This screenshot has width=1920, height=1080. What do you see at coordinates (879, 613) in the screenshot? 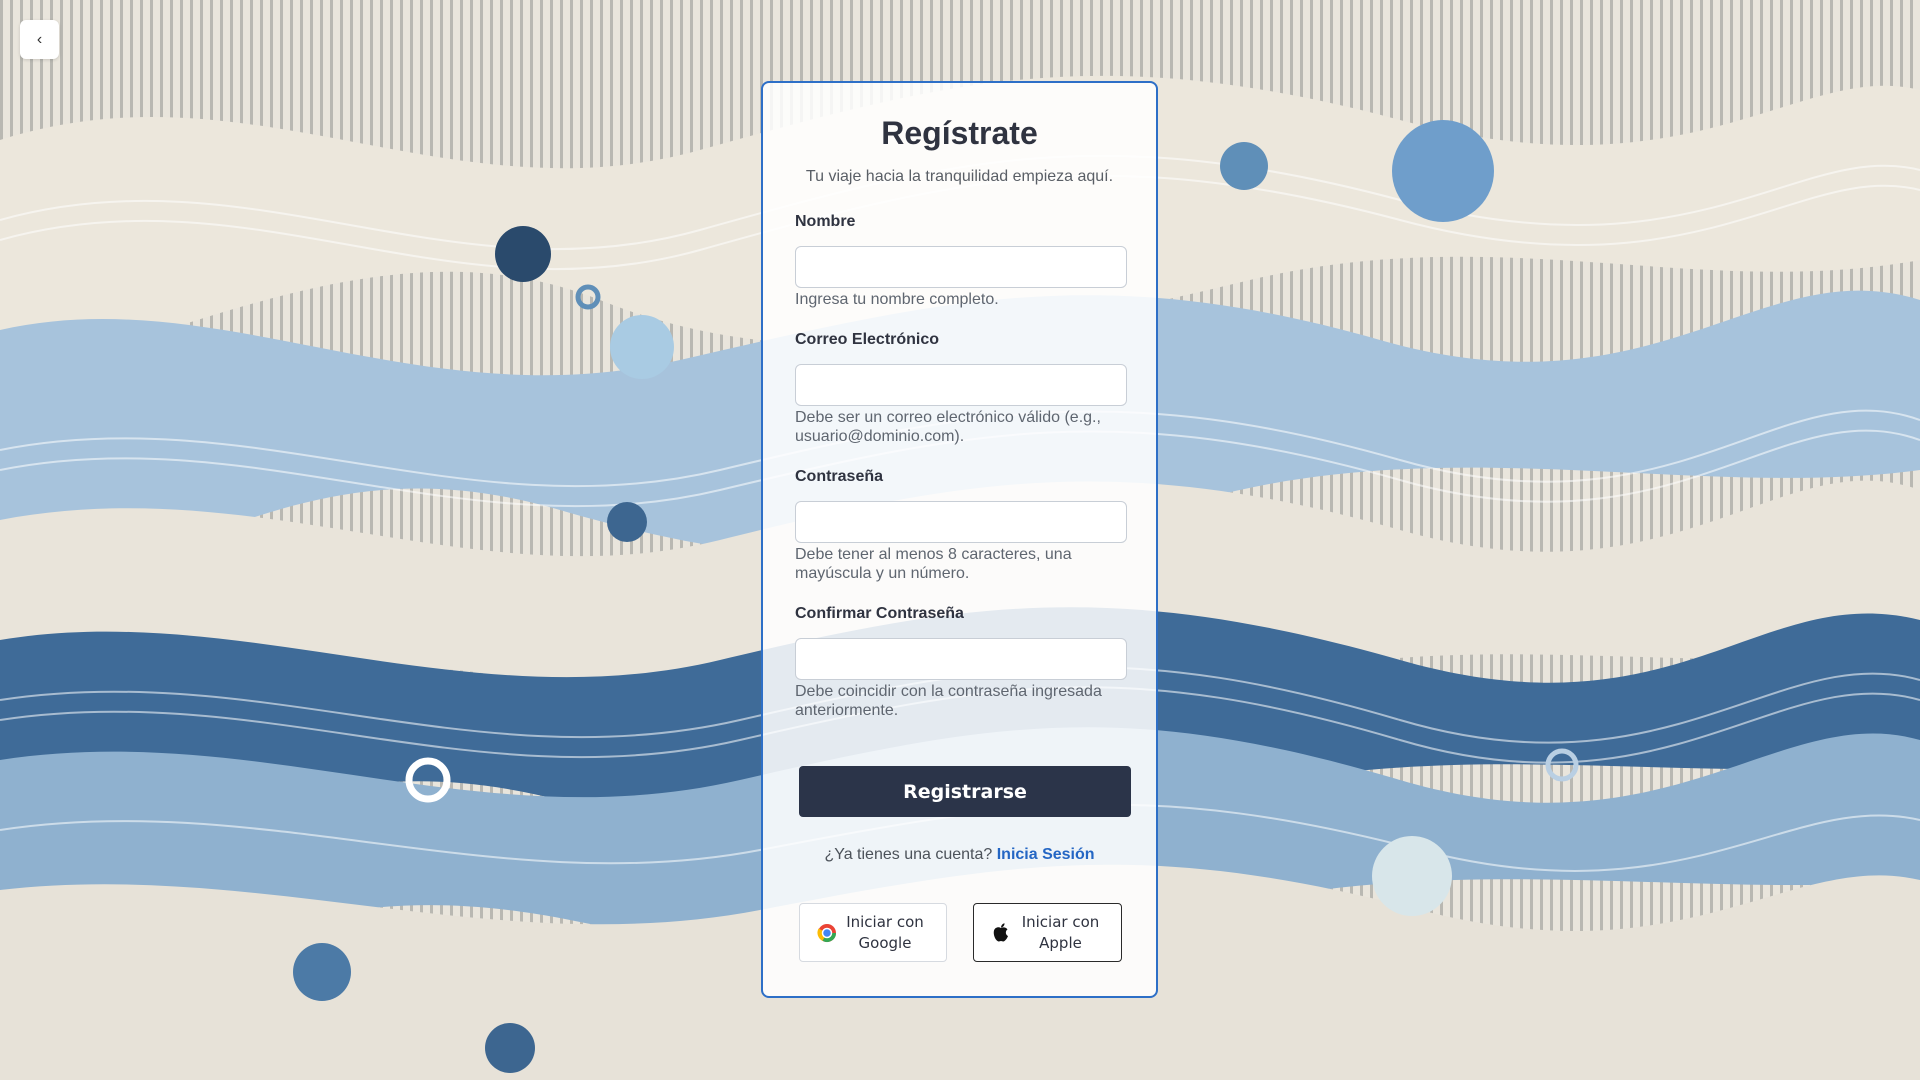
I see `confirm-password-label: Confirmar Contraseña` at bounding box center [879, 613].